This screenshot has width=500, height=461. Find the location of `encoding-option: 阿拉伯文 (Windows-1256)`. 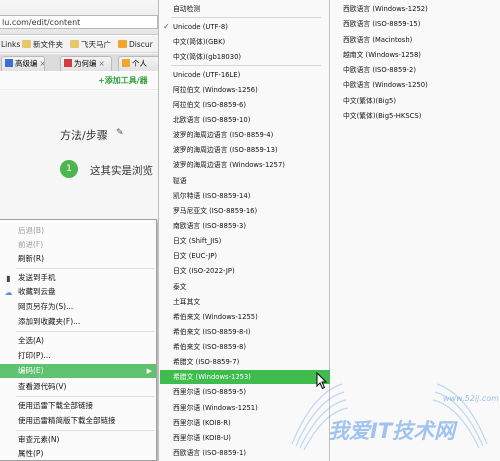

encoding-option: 阿拉伯文 (Windows-1256) is located at coordinates (245, 90).